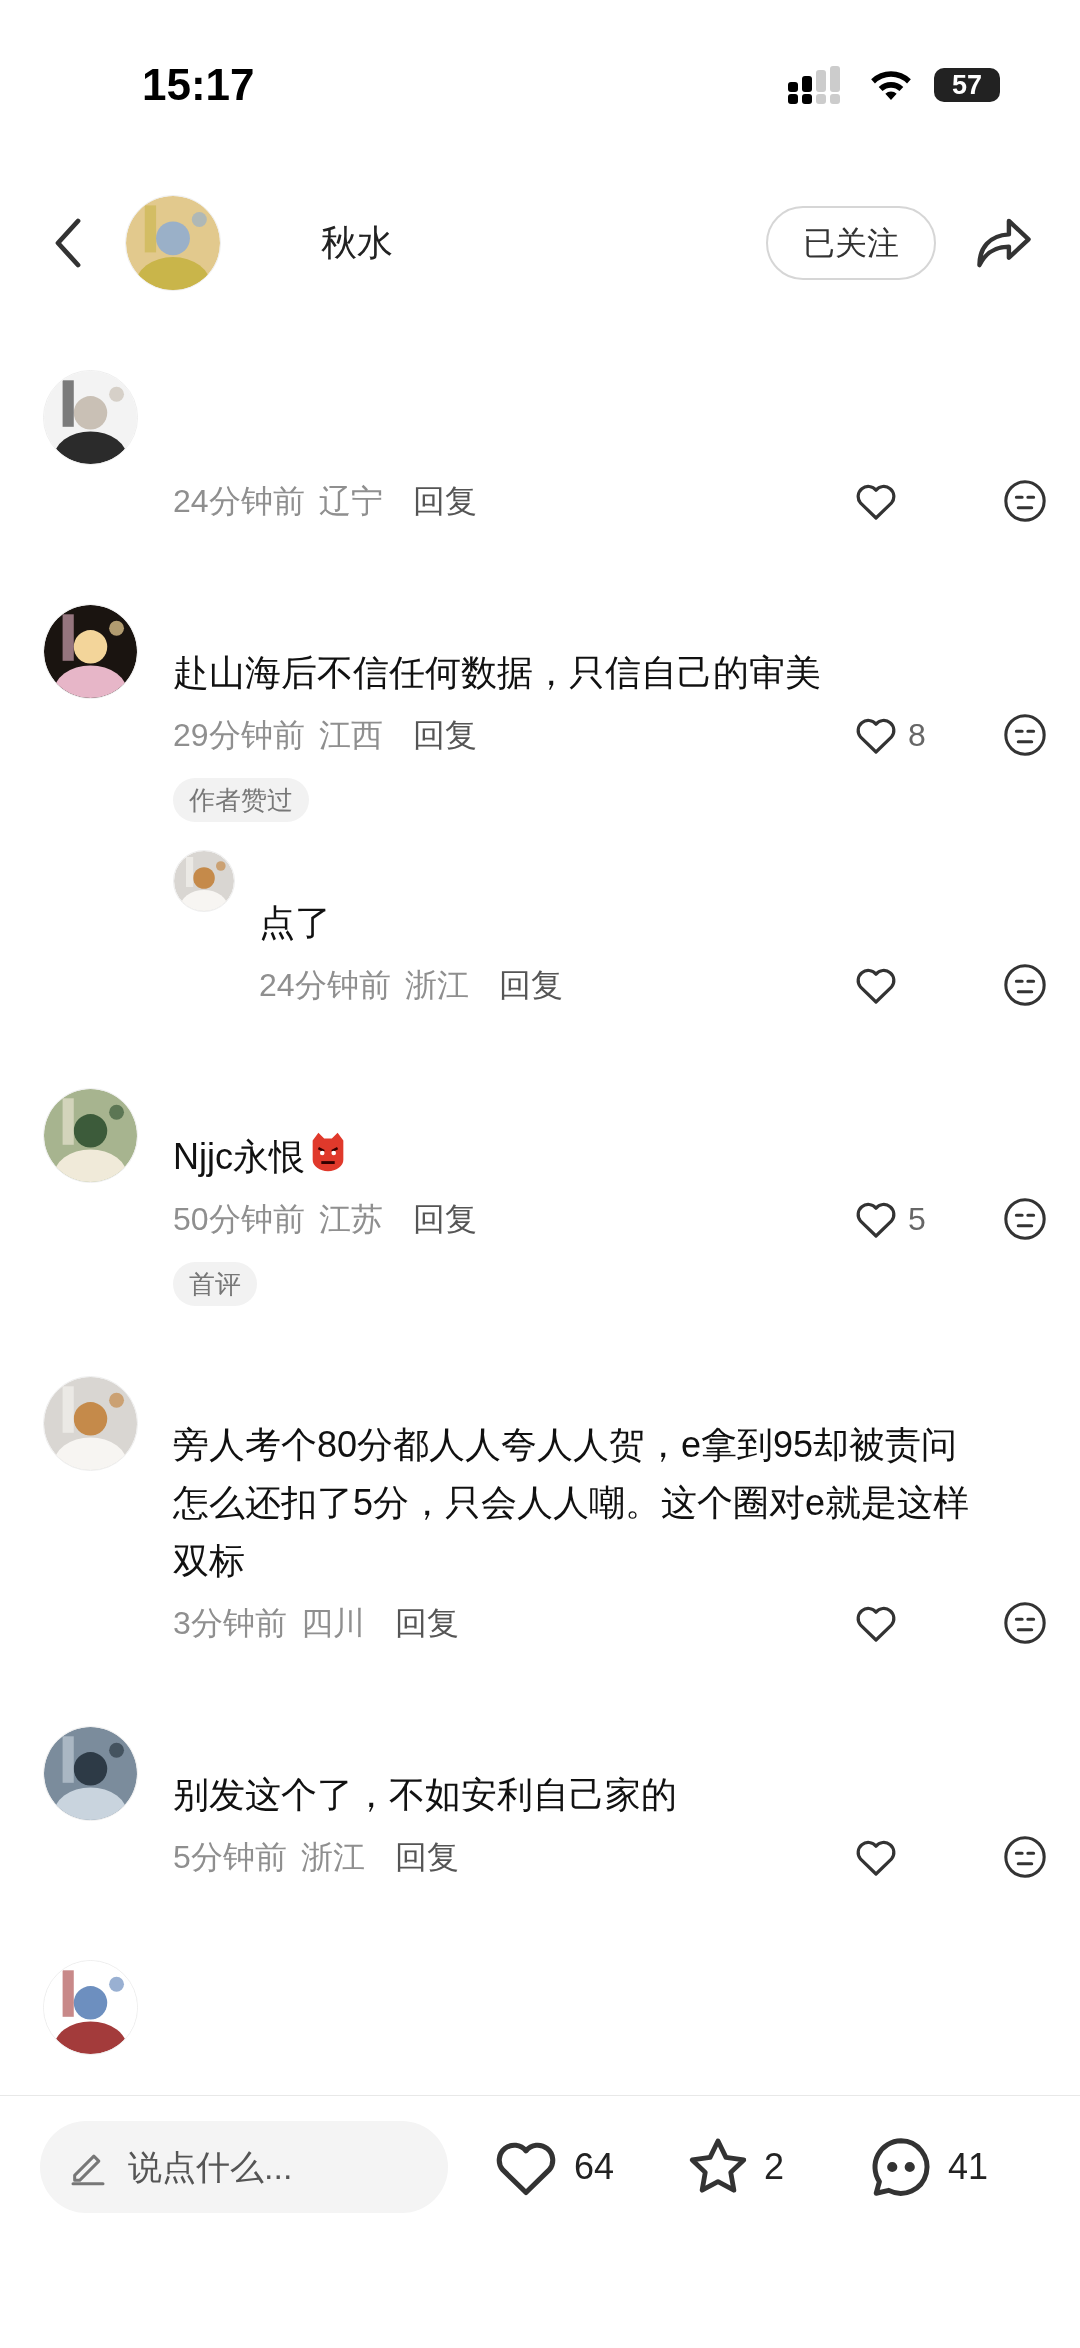 This screenshot has width=1080, height=2348. I want to click on comment-location: 四川, so click(332, 1623).